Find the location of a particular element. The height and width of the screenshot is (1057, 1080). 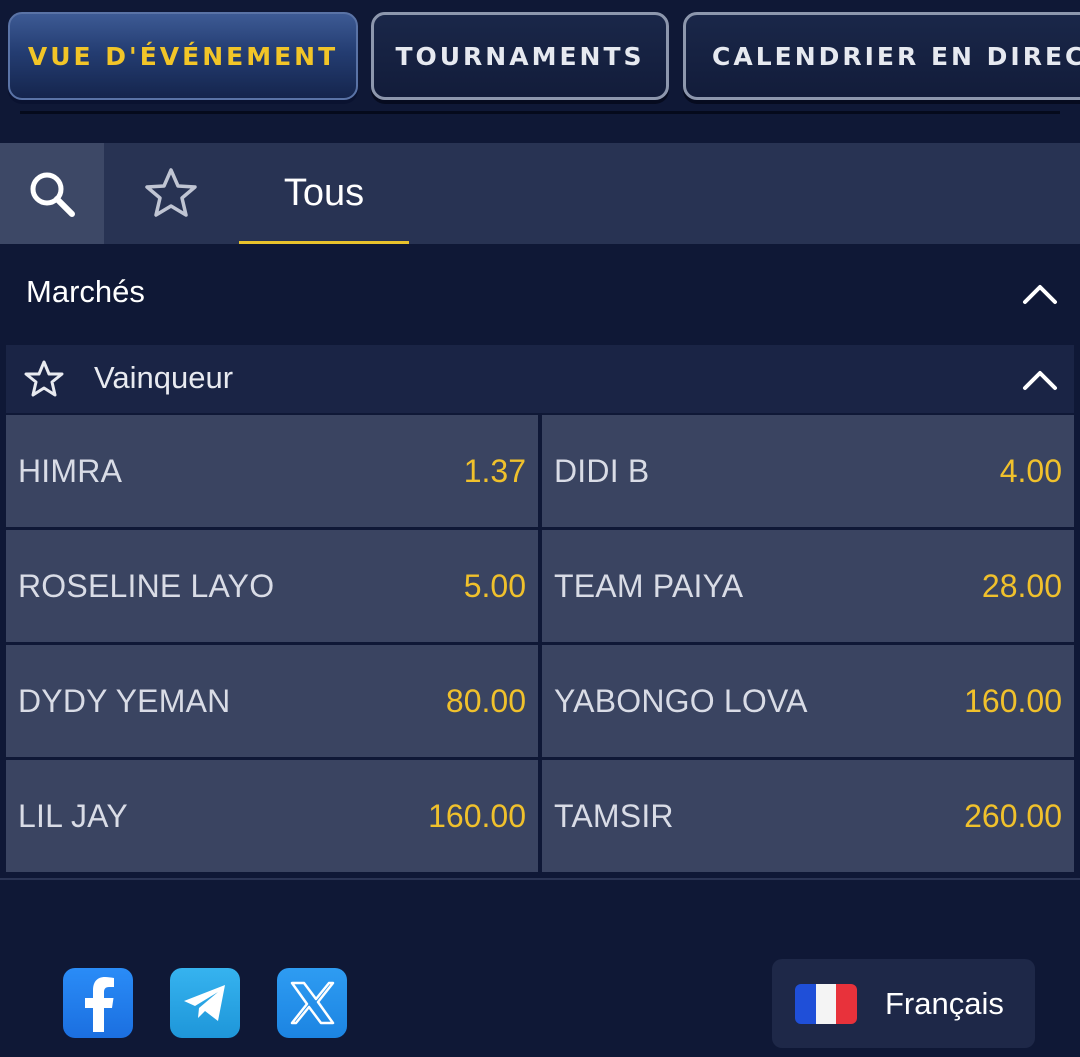

outcome-name: ROSELINE LAYO is located at coordinates (146, 585).